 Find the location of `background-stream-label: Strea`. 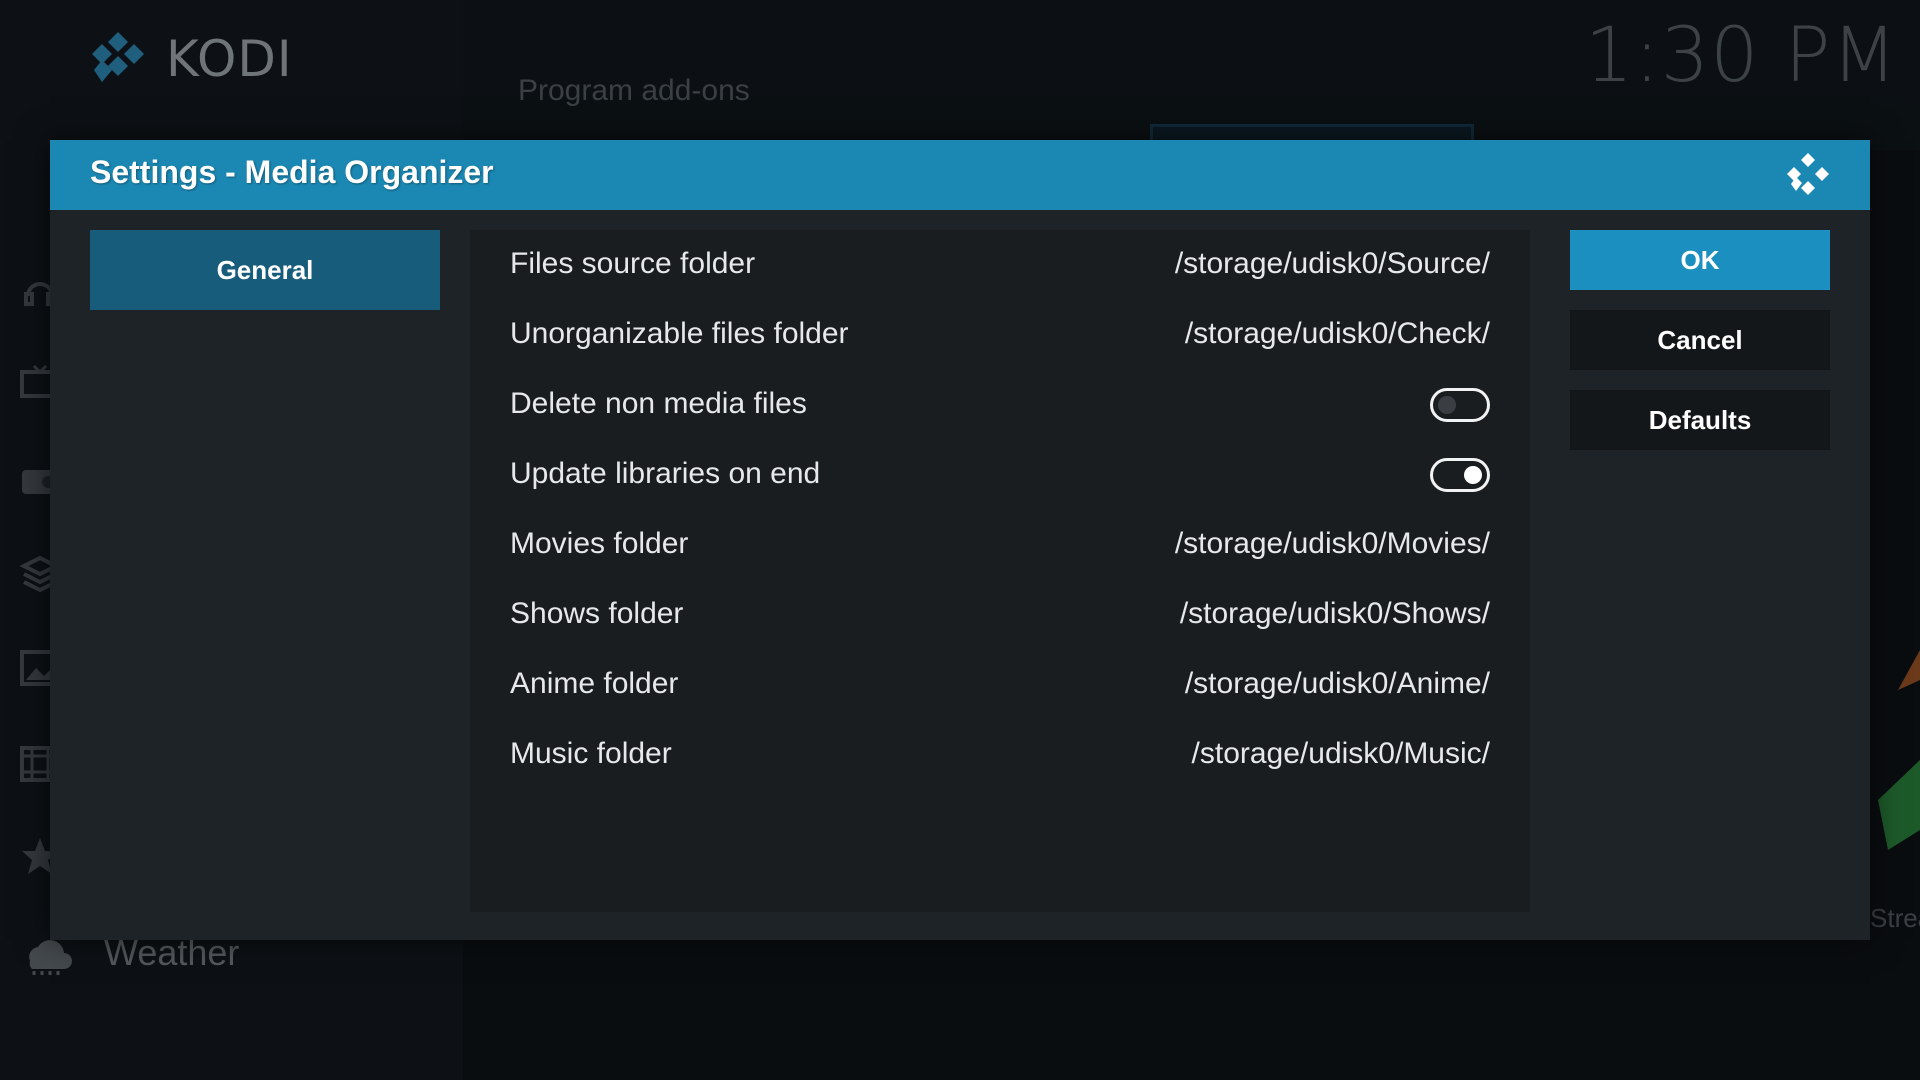

background-stream-label: Strea is located at coordinates (1895, 918).